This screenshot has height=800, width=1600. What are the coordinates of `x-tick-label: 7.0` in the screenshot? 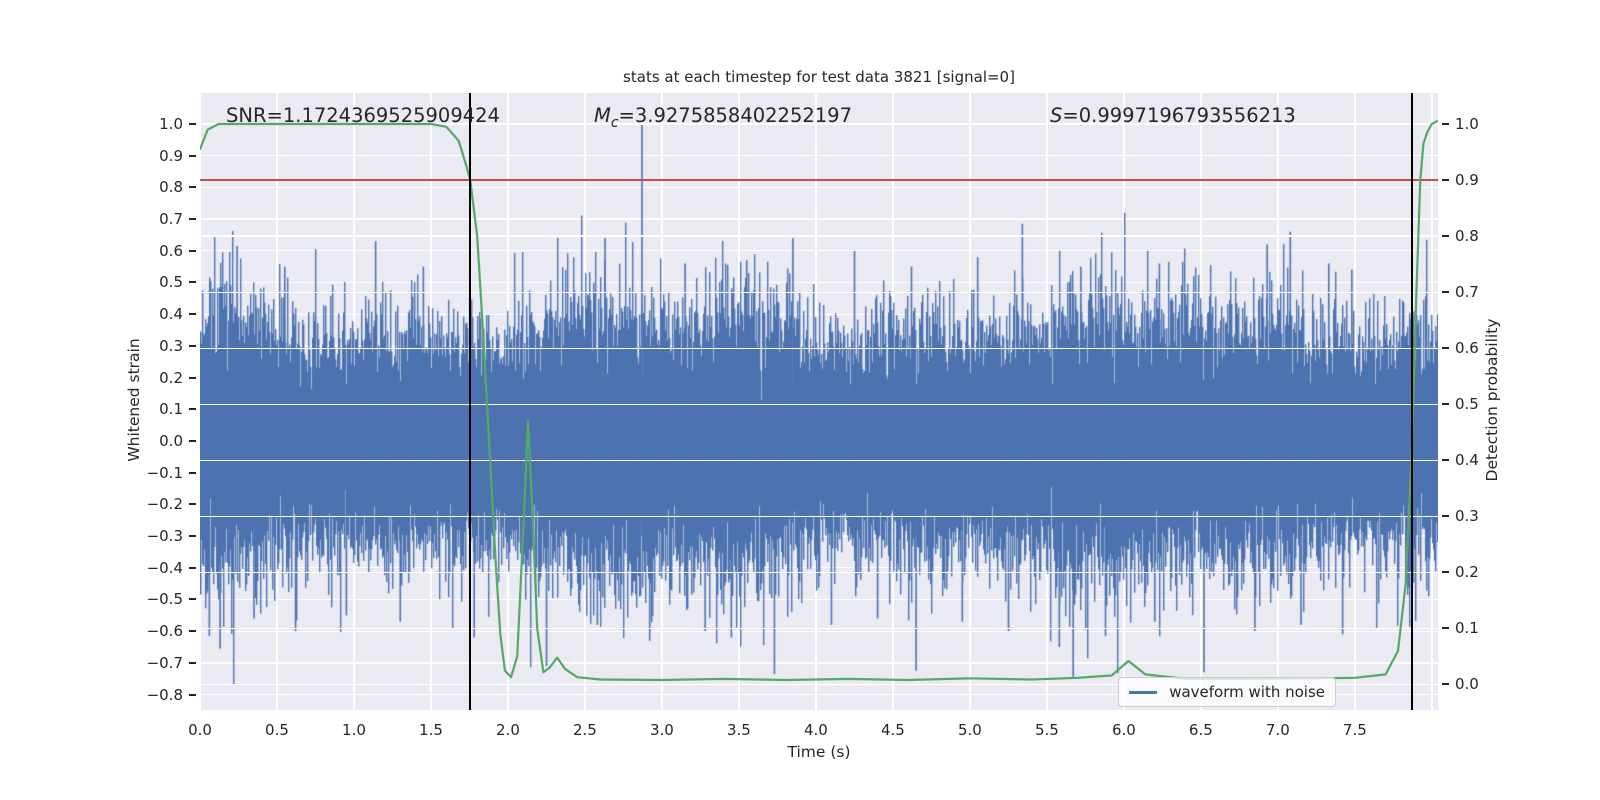 It's located at (1277, 730).